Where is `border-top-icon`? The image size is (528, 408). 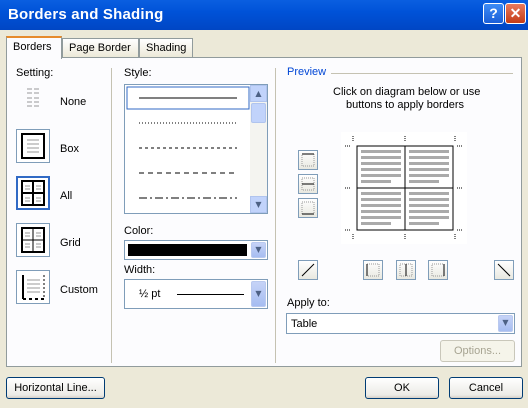
border-top-icon is located at coordinates (308, 160).